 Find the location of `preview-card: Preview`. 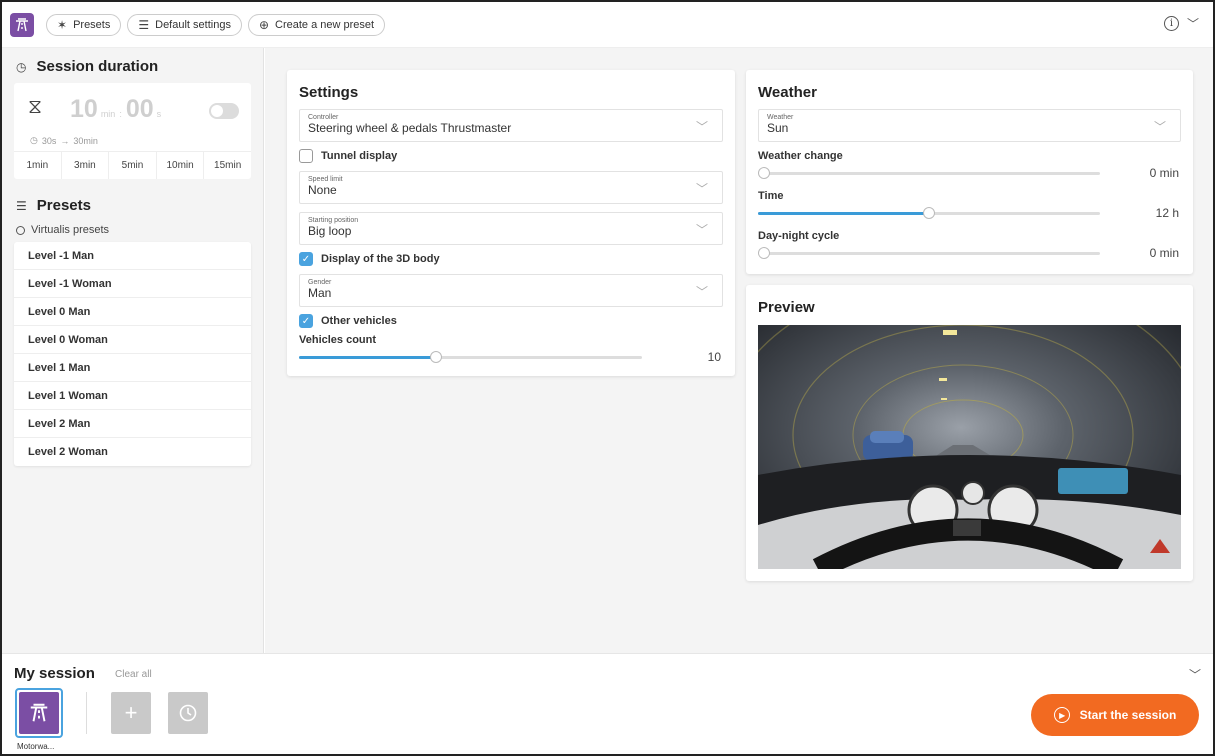

preview-card: Preview is located at coordinates (969, 433).